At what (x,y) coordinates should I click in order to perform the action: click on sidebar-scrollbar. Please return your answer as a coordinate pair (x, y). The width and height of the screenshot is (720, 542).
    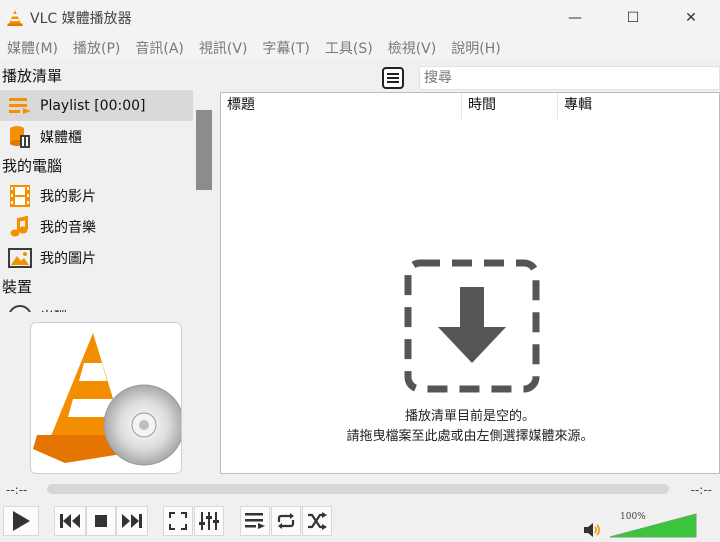
    Looking at the image, I should click on (204, 150).